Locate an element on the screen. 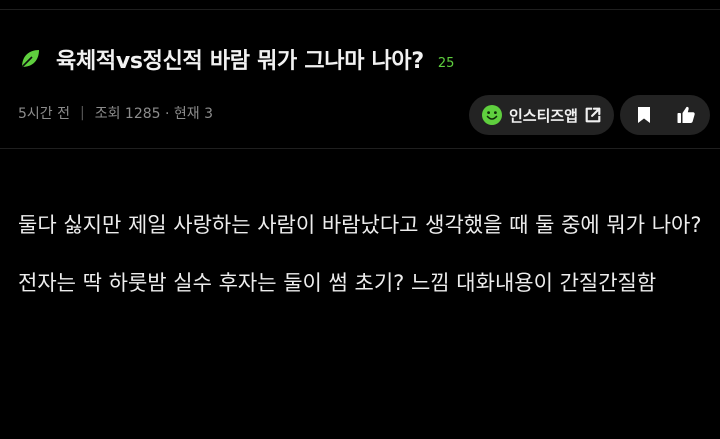 The width and height of the screenshot is (720, 439). post-paragraph: 전자는 딱 하룻밤 실수 후자는 둘이 썸 초기? 느낌 대화내용이 간질간질함 is located at coordinates (337, 283).